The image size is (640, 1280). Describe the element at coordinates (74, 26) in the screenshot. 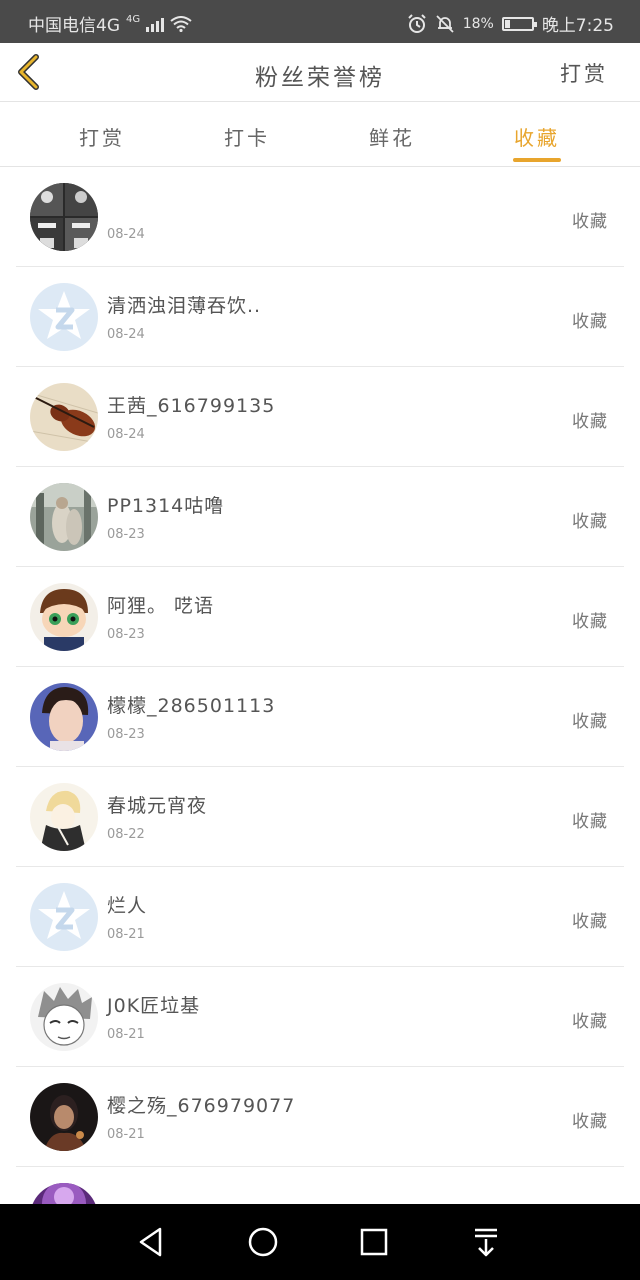

I see `carrier-label: 中国电信4G` at that location.